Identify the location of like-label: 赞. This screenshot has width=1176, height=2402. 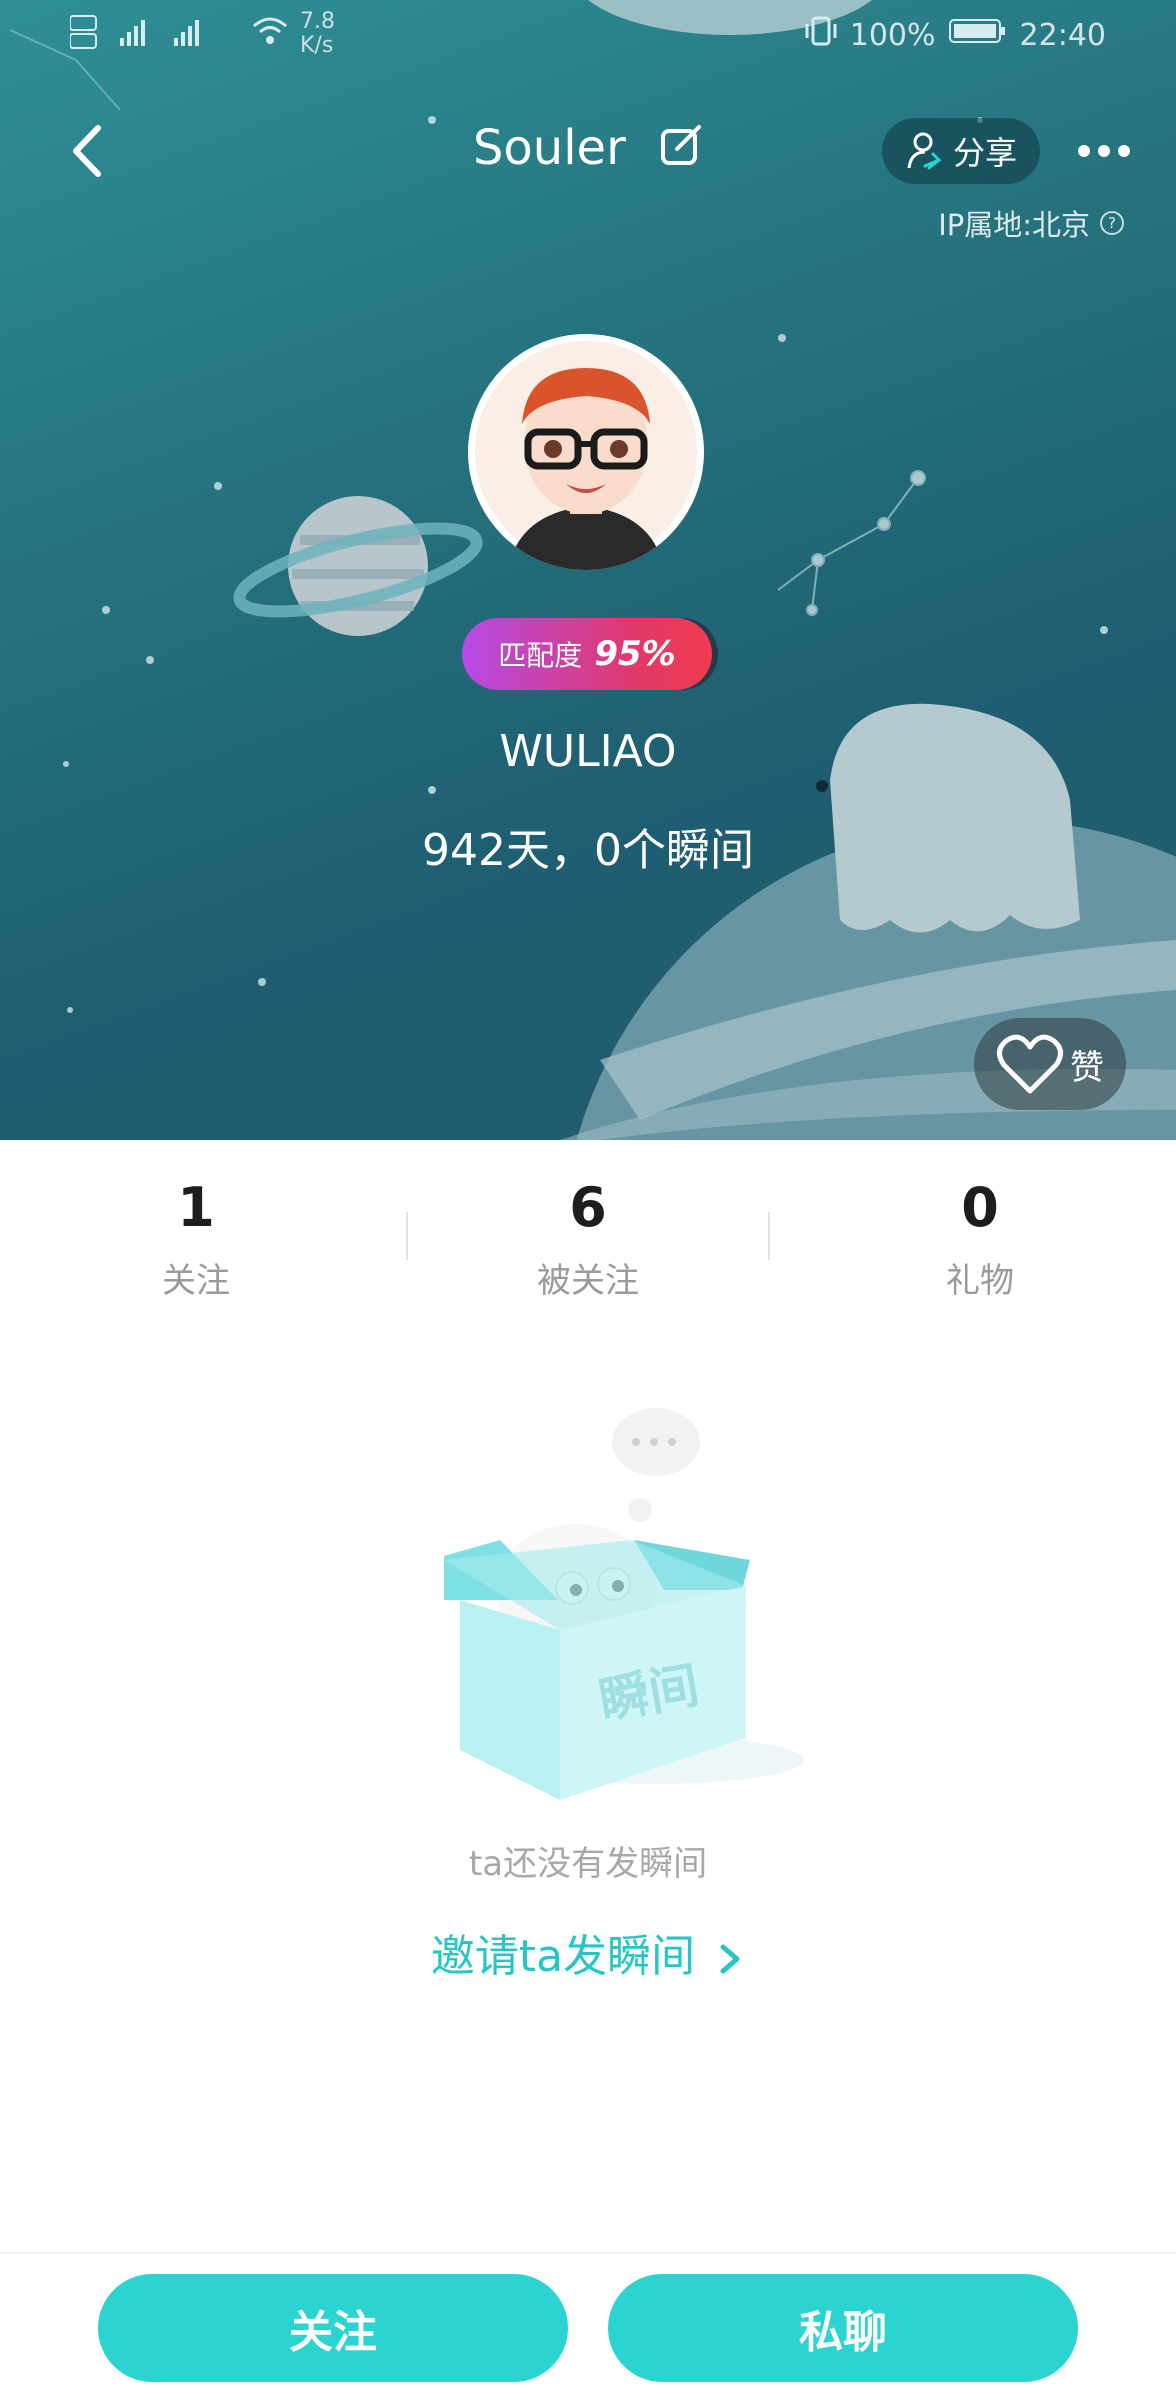
(1087, 1067).